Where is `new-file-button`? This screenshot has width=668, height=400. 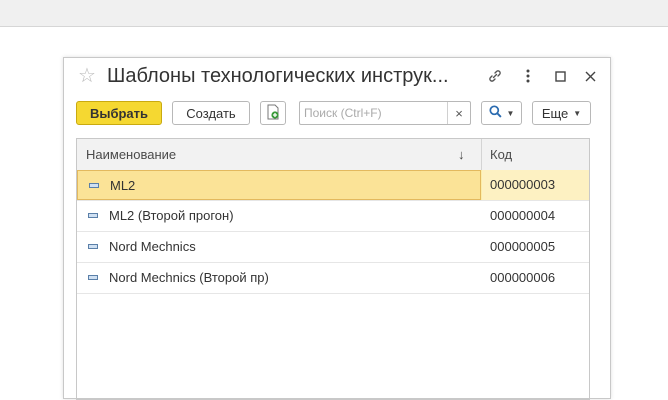
new-file-button is located at coordinates (273, 113).